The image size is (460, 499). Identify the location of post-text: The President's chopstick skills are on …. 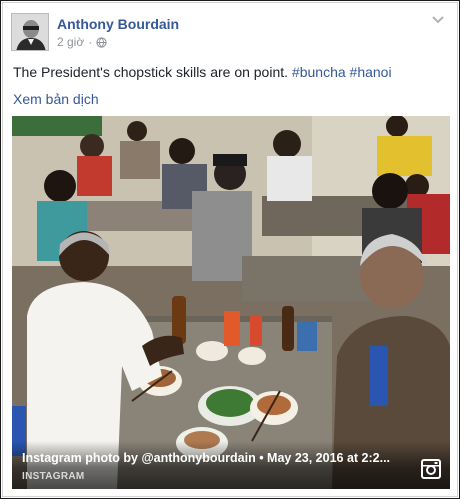
(151, 72).